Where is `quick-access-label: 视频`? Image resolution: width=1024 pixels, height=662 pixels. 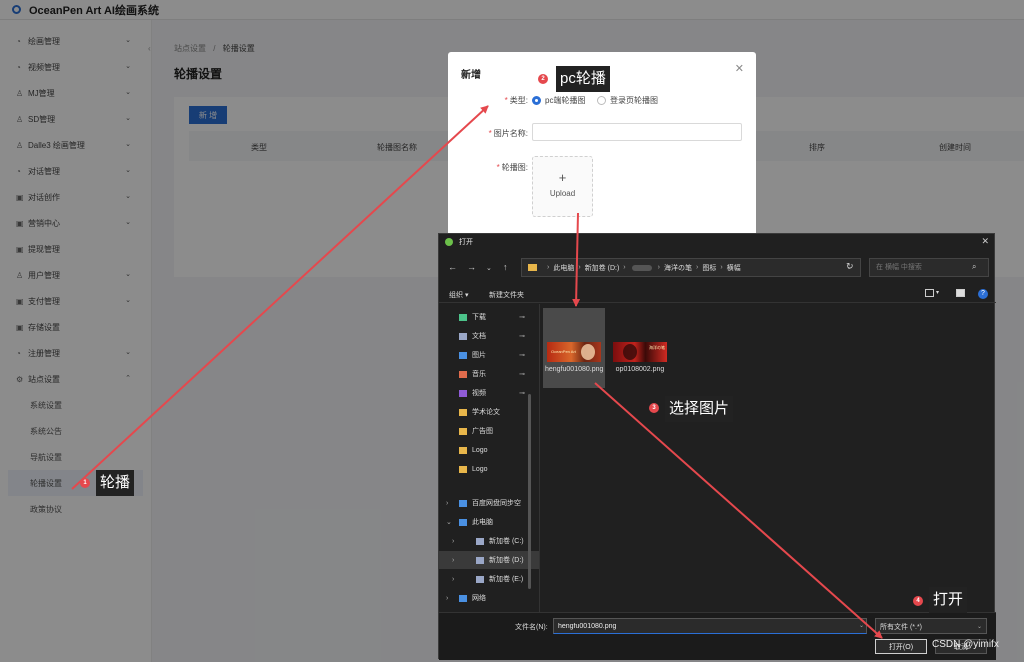
quick-access-label: 视频 is located at coordinates (479, 393).